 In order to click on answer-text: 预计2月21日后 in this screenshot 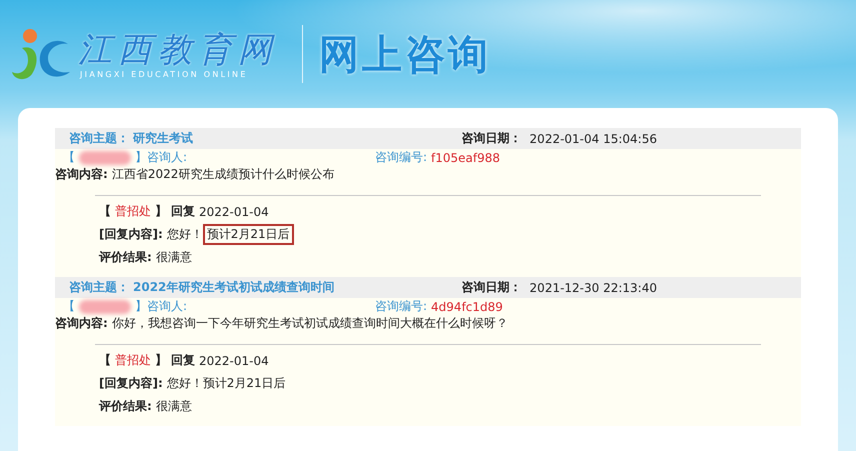, I will do `click(244, 383)`.